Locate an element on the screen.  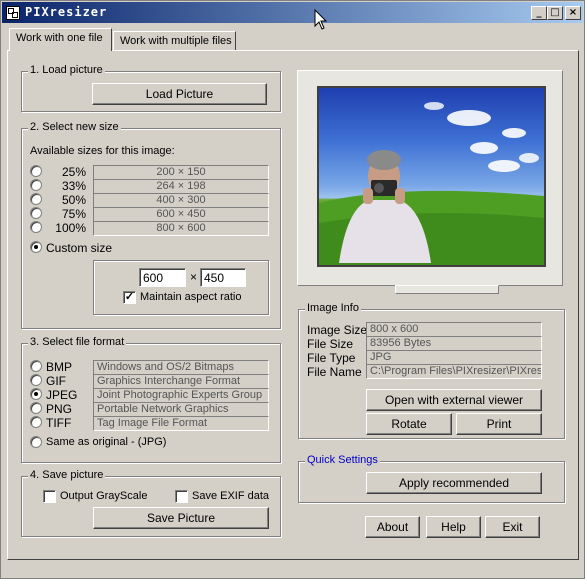
minimize-button: _ is located at coordinates (539, 13).